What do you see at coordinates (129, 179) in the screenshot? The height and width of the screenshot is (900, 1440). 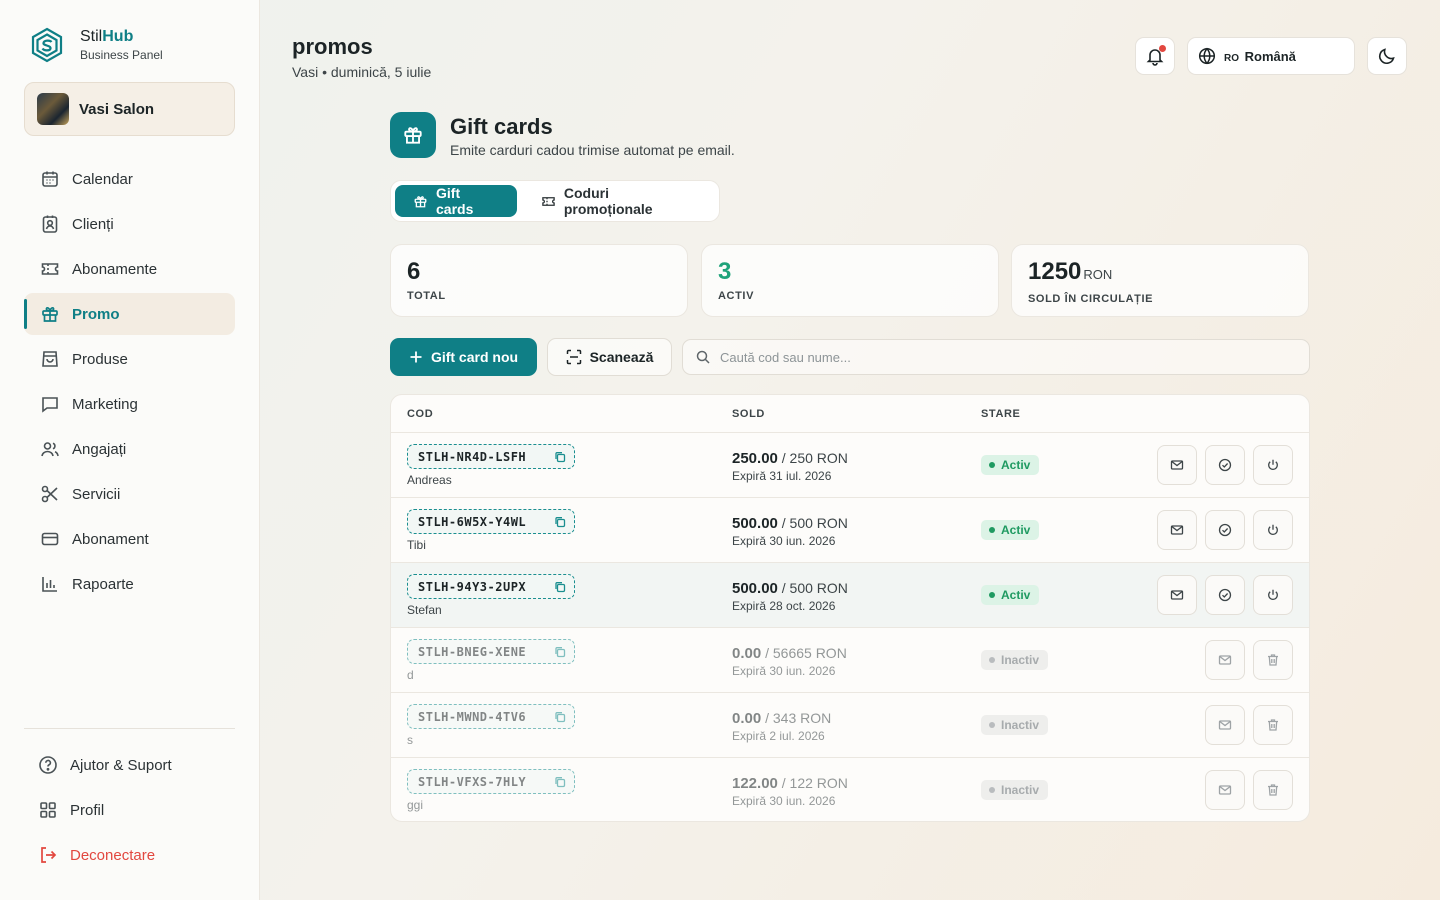 I see `sidebar-item-calendar: Calendar` at bounding box center [129, 179].